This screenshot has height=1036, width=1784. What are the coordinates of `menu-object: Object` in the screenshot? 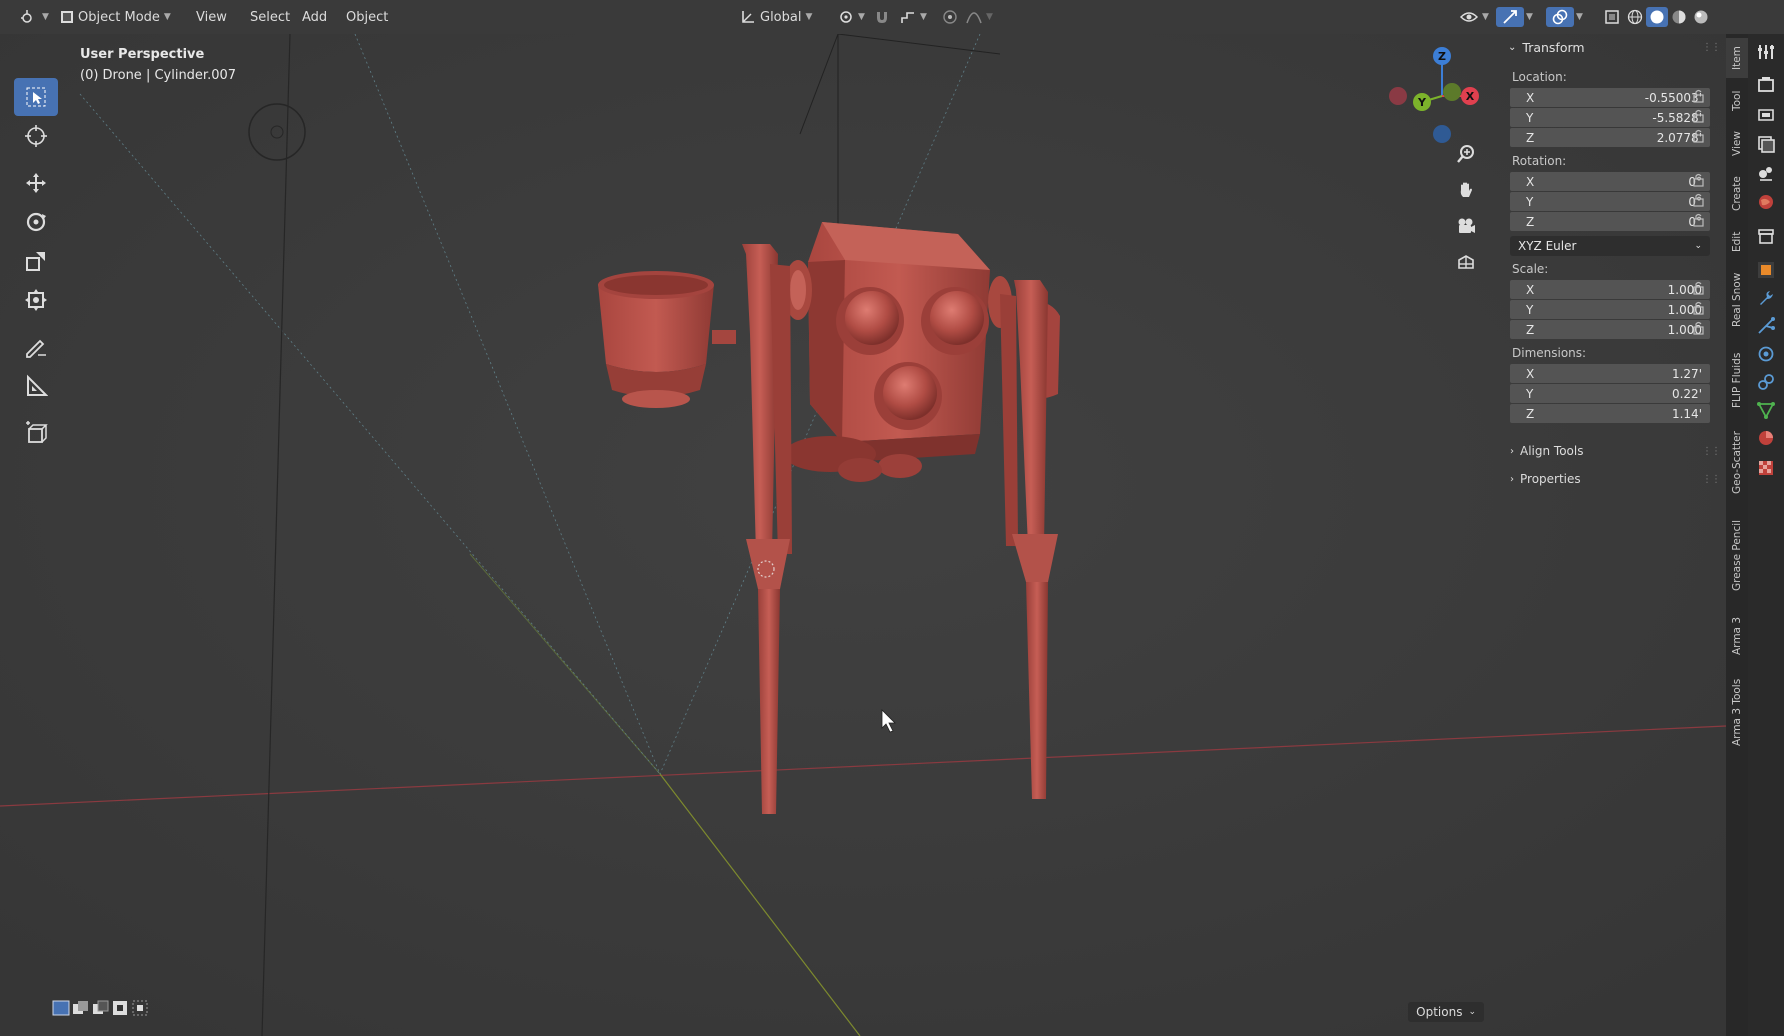 It's located at (367, 17).